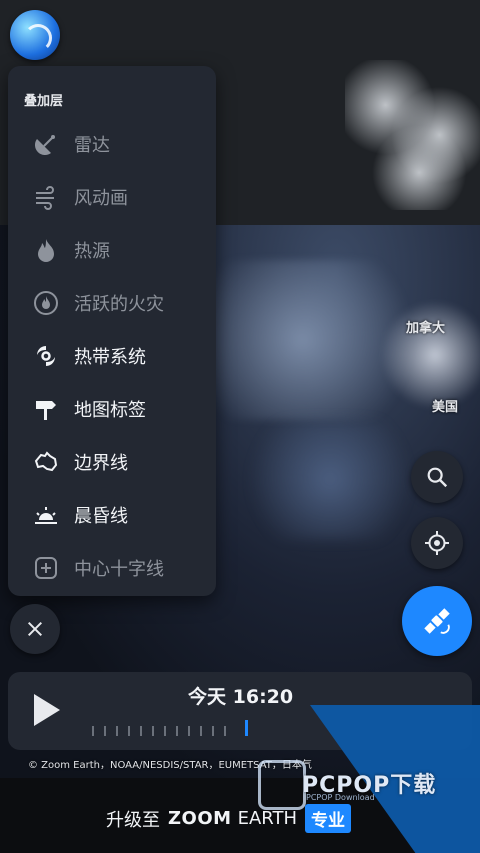 The height and width of the screenshot is (853, 480). I want to click on day-label: 今天, so click(207, 697).